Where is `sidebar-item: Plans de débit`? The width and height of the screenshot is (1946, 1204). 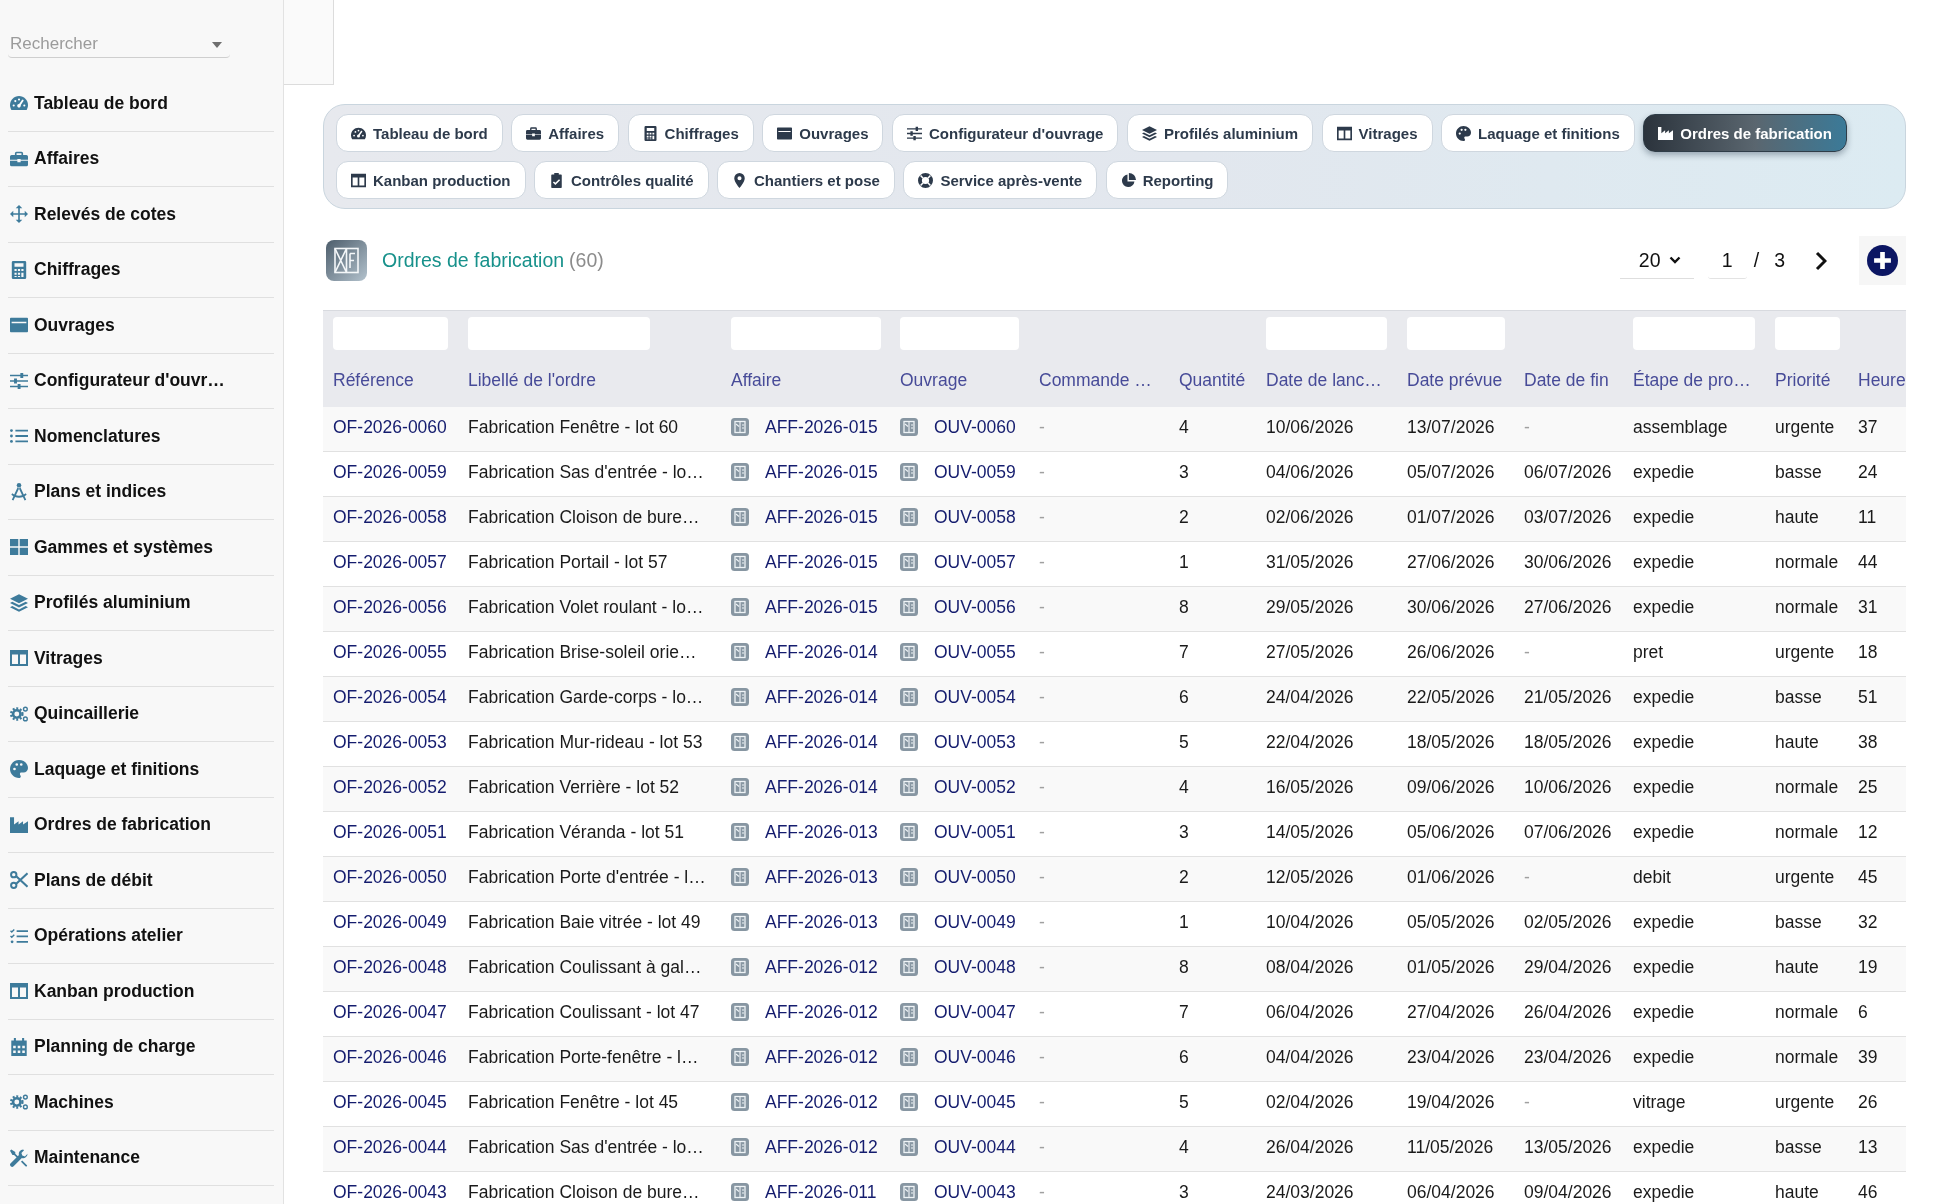 sidebar-item: Plans de débit is located at coordinates (141, 881).